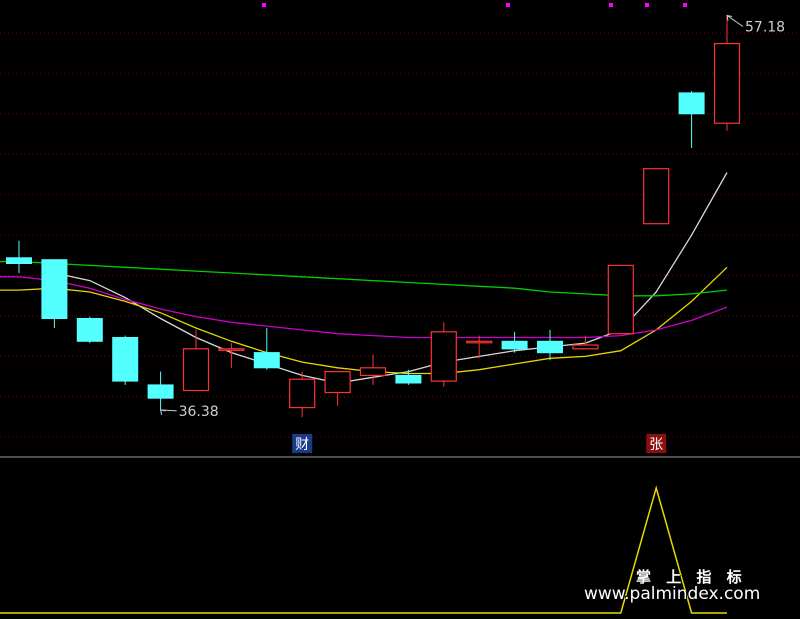 This screenshot has height=619, width=800. What do you see at coordinates (162, 412) in the screenshot?
I see `annotation-arrow` at bounding box center [162, 412].